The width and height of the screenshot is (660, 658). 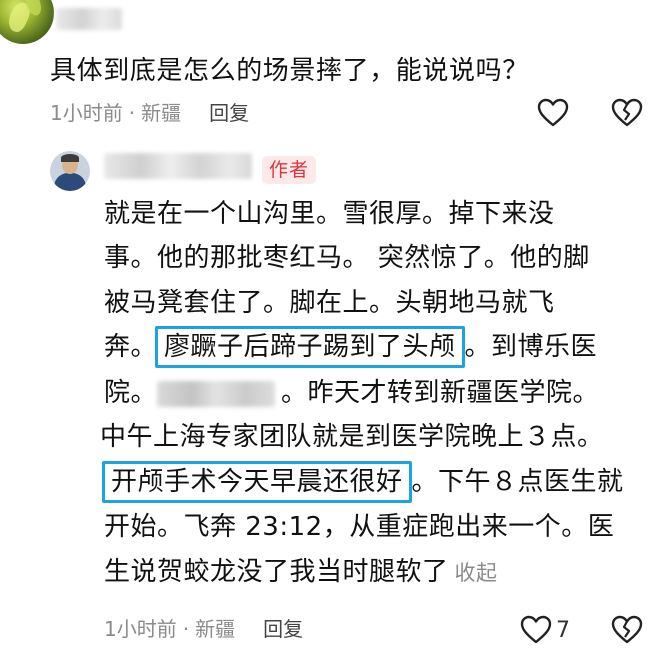 What do you see at coordinates (70, 171) in the screenshot?
I see `author-avatar` at bounding box center [70, 171].